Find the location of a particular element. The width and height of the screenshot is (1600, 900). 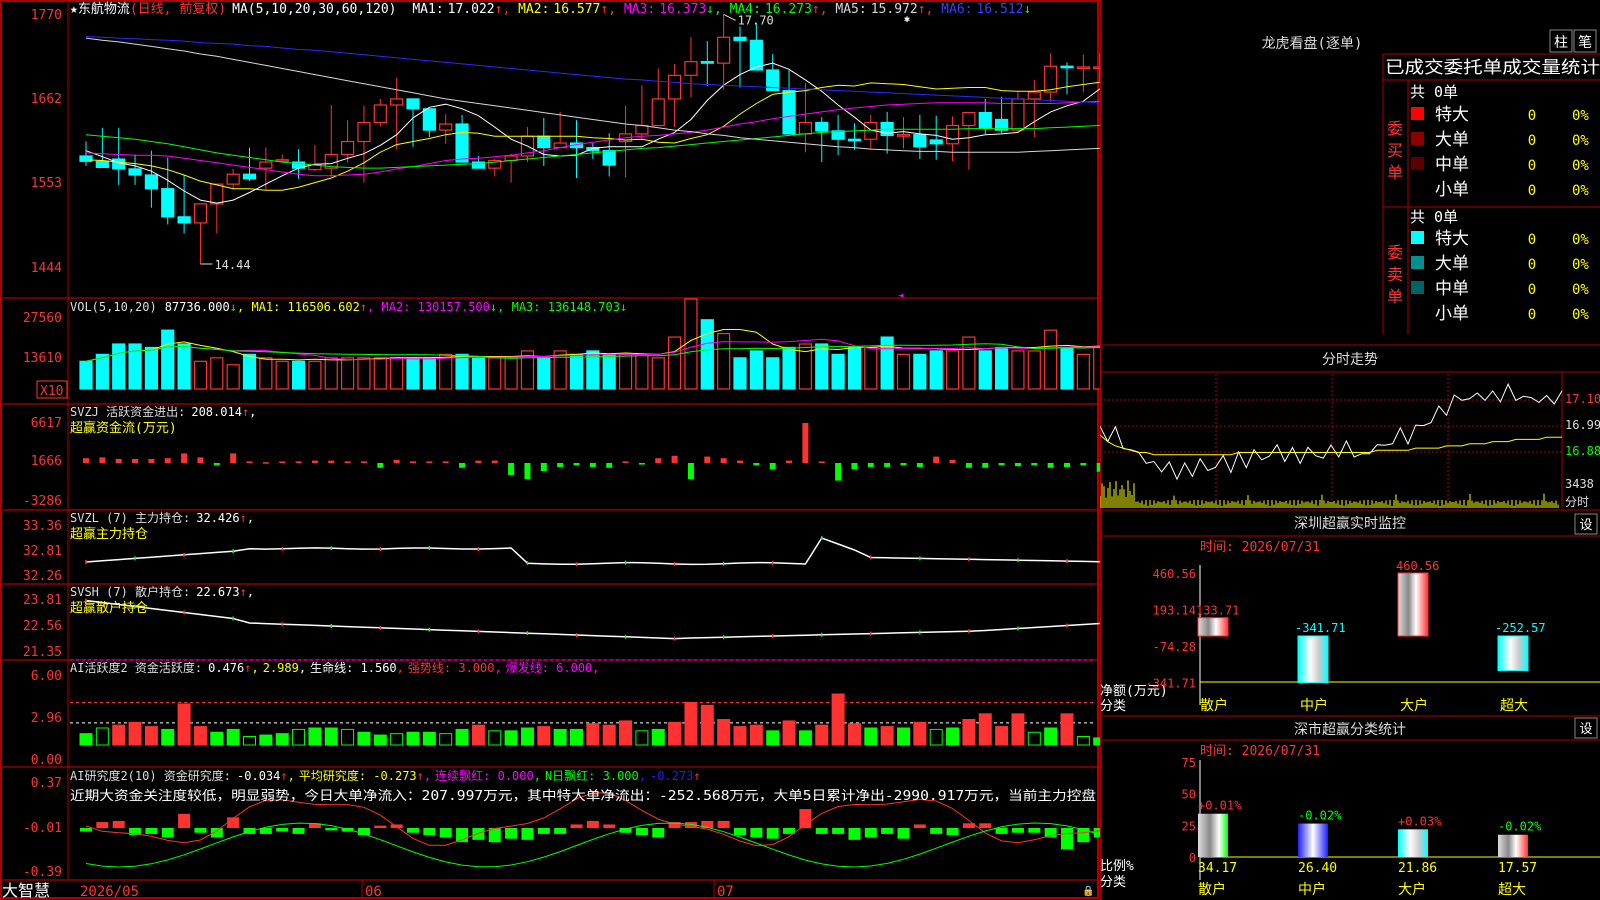

date-label-0: 2026/05 is located at coordinates (109, 892).